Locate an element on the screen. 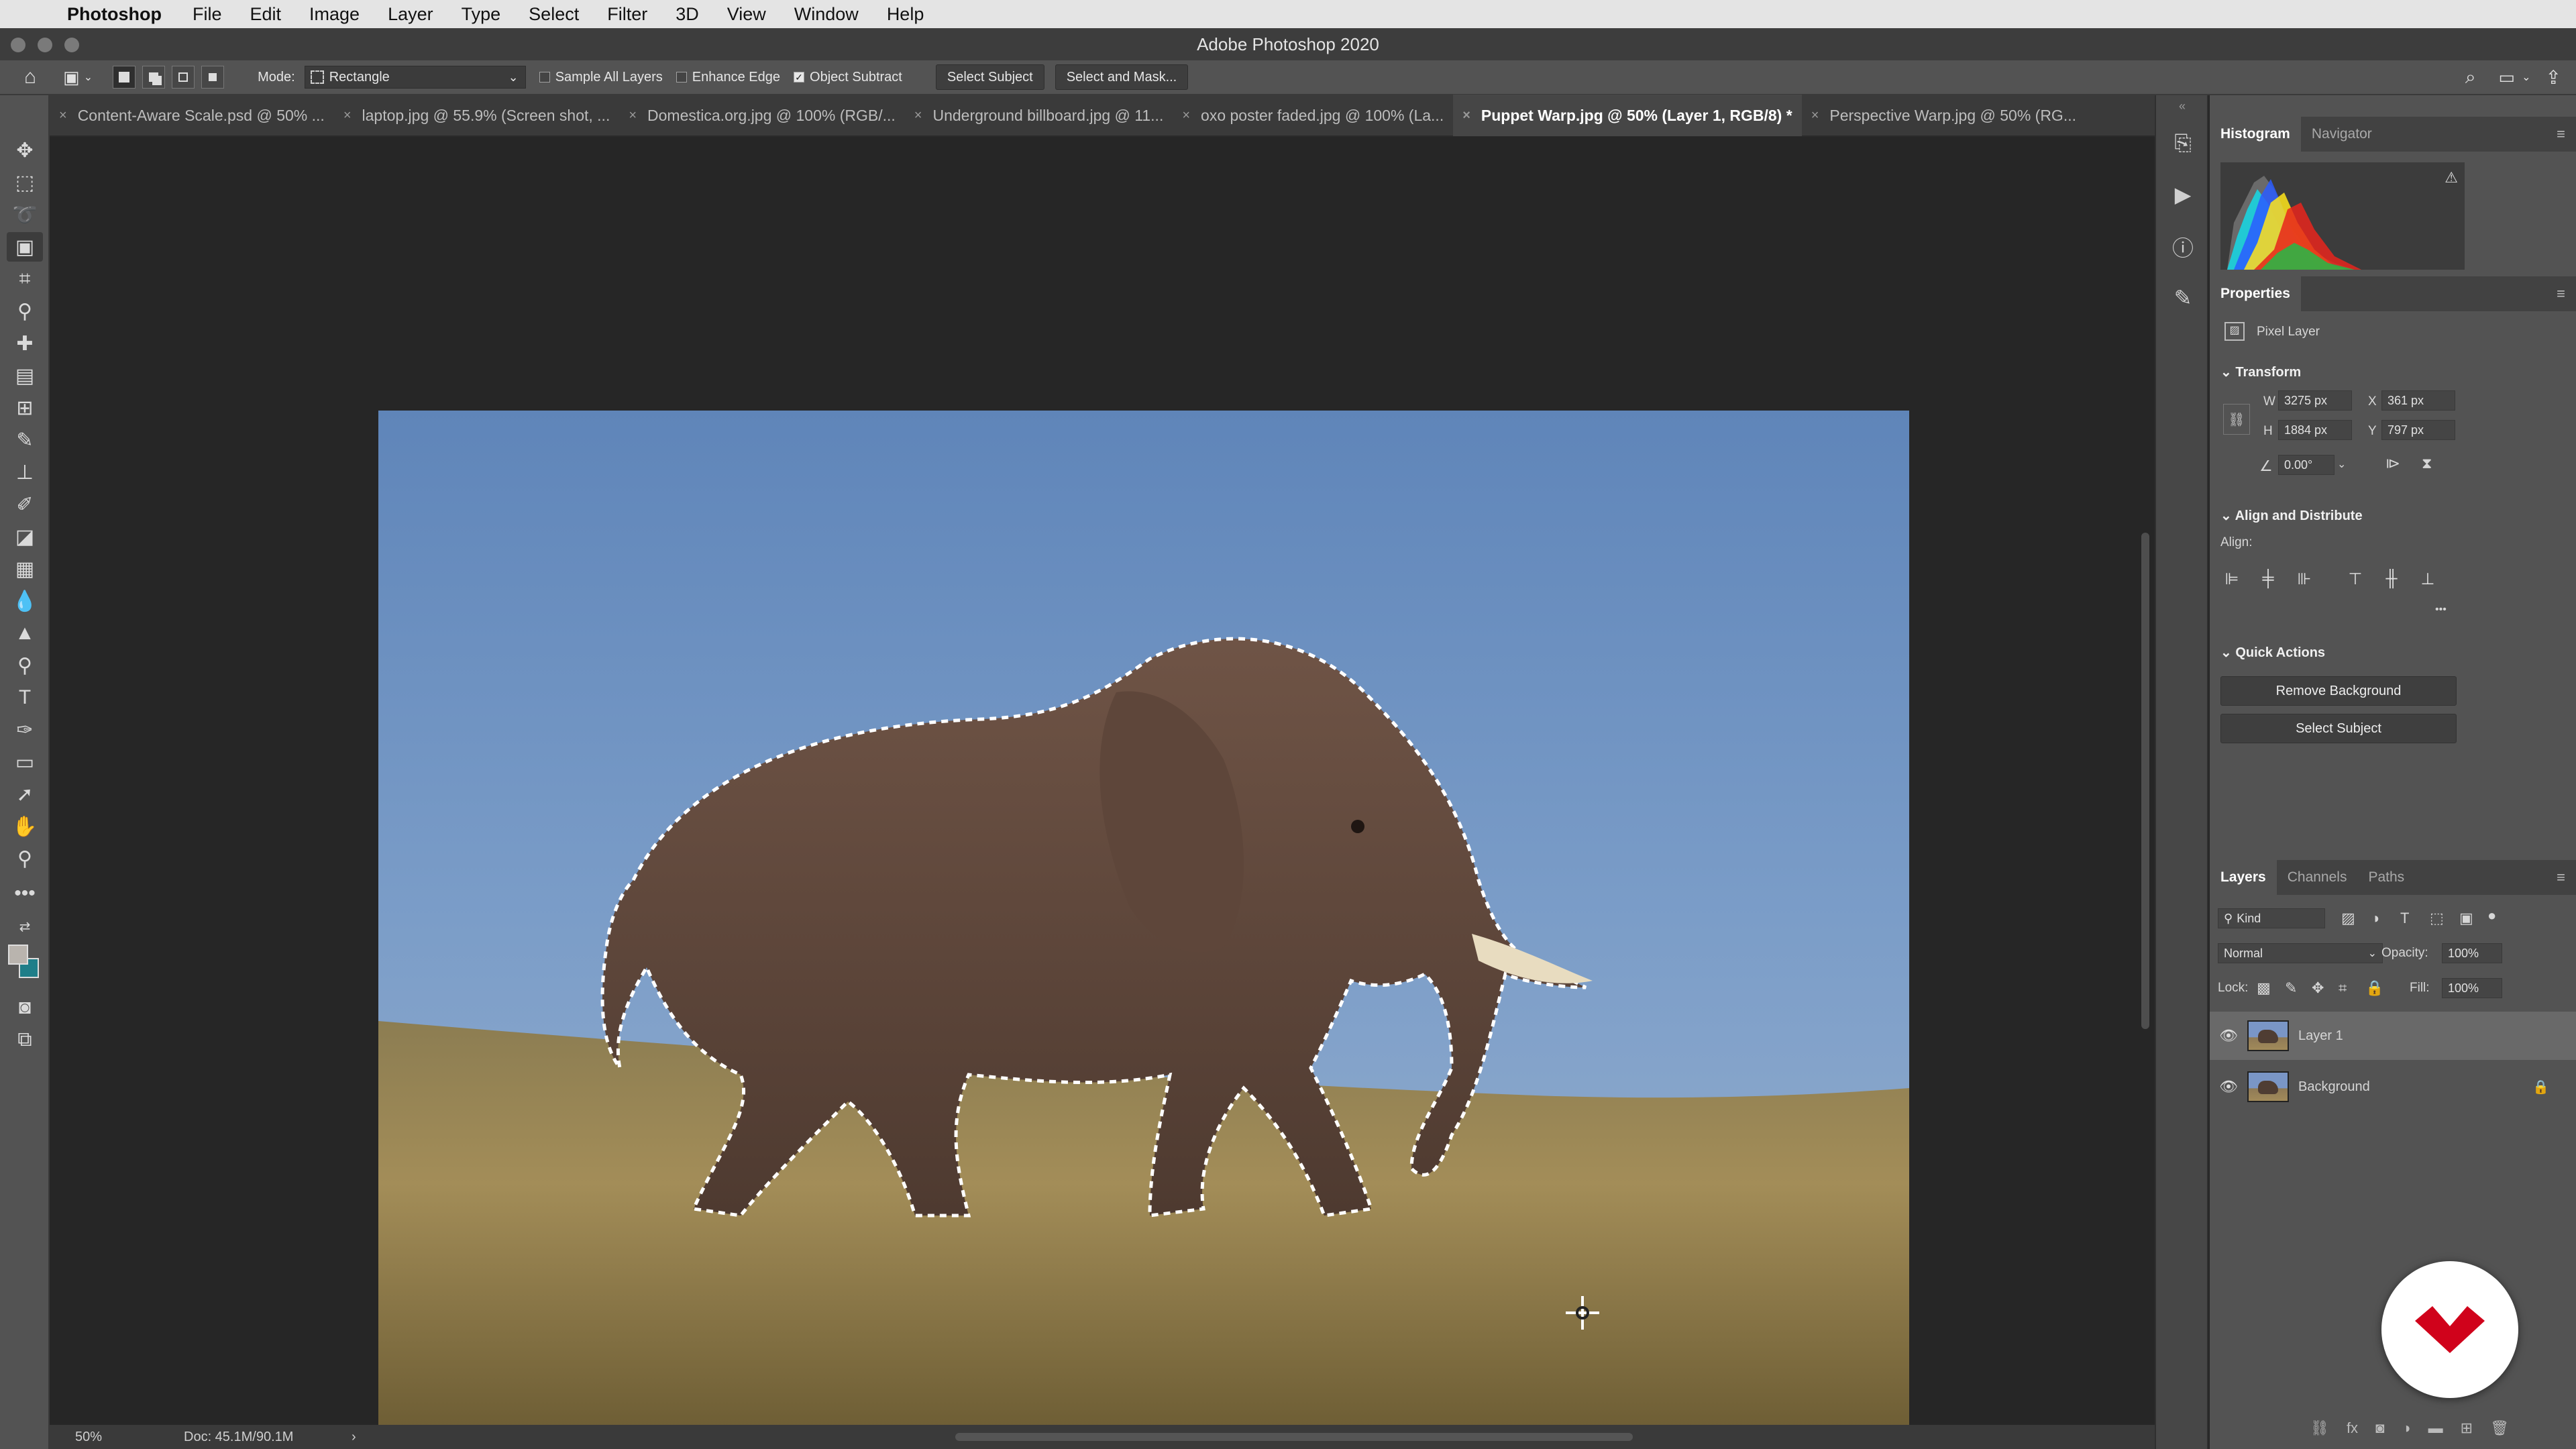  workspace-icon: ▭ is located at coordinates (2507, 77).